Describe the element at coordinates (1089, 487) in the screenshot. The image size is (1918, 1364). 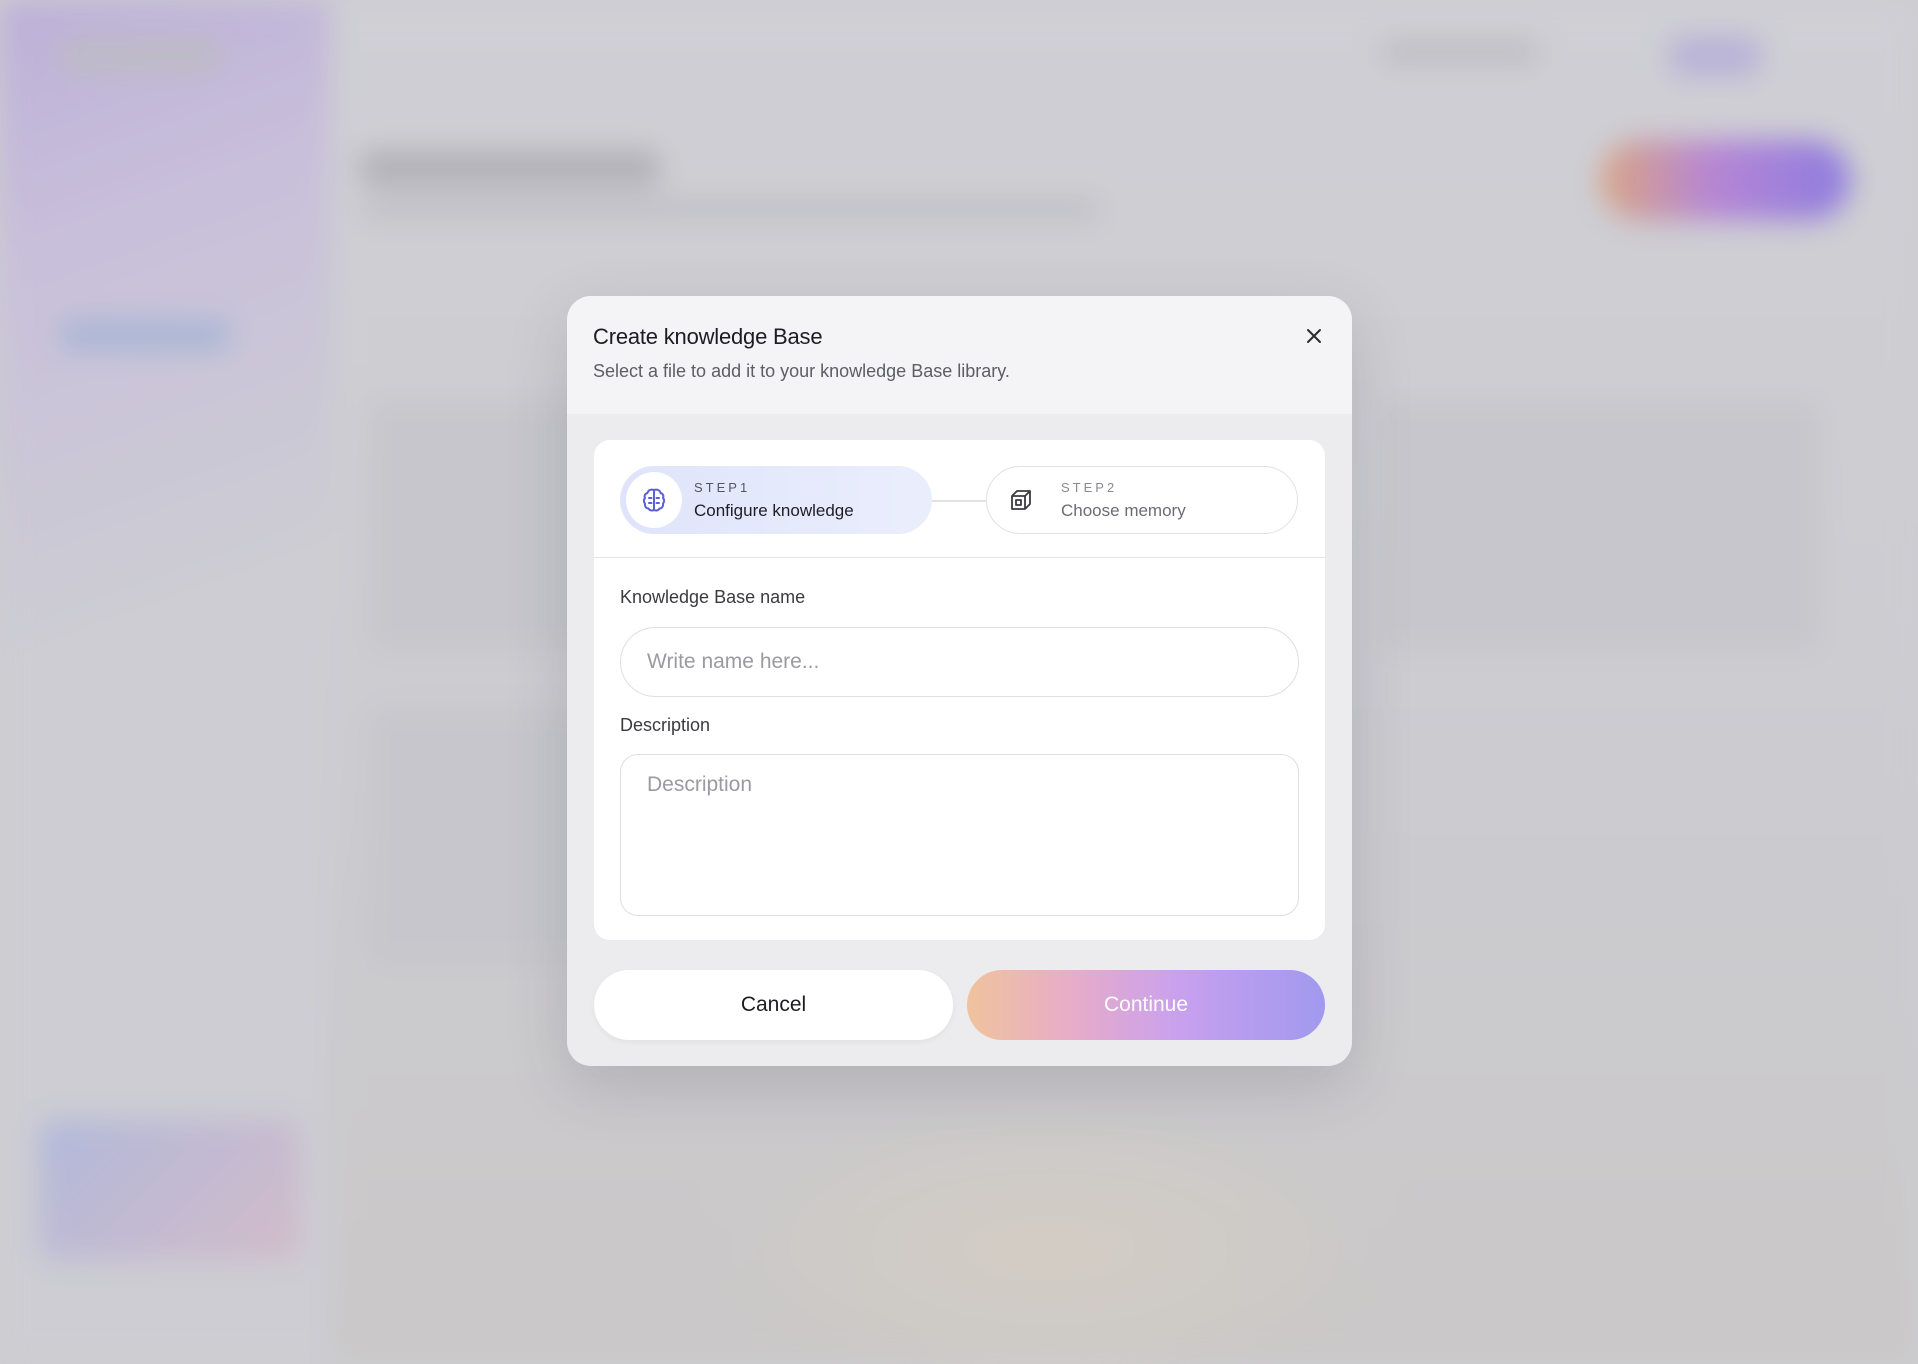
I see `step-number: STEP2` at that location.